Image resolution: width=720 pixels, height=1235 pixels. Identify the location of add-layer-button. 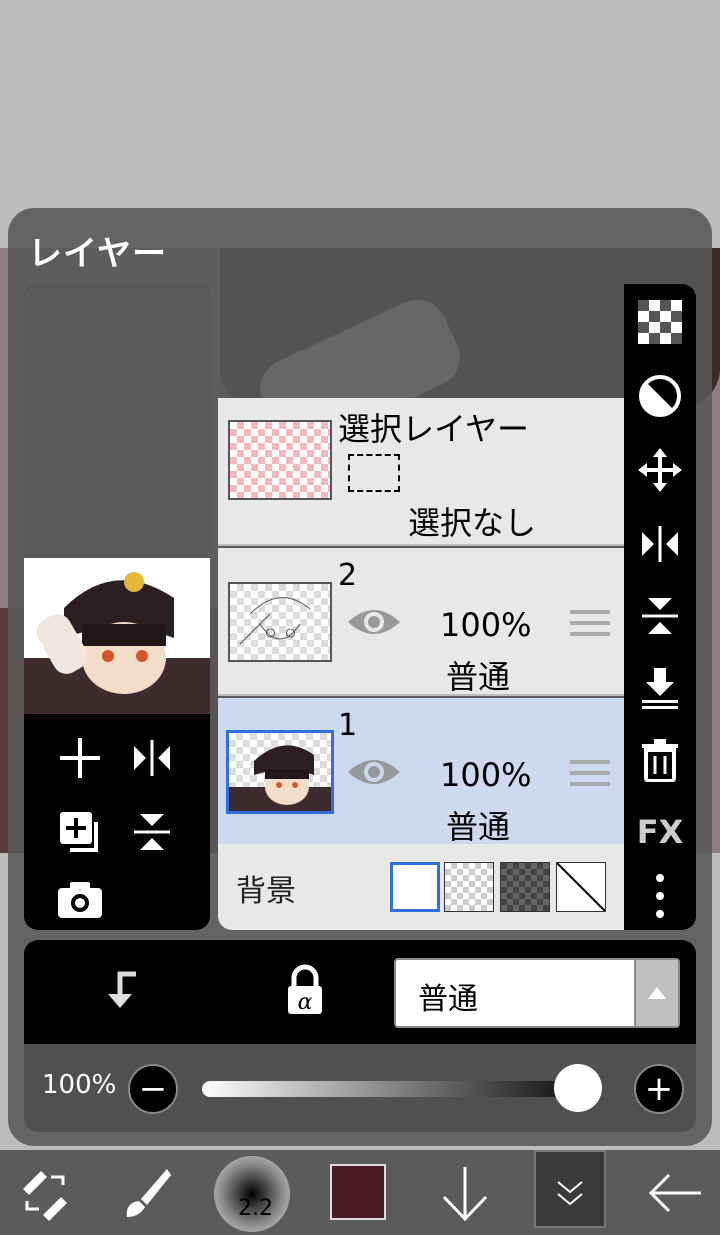
(80, 758).